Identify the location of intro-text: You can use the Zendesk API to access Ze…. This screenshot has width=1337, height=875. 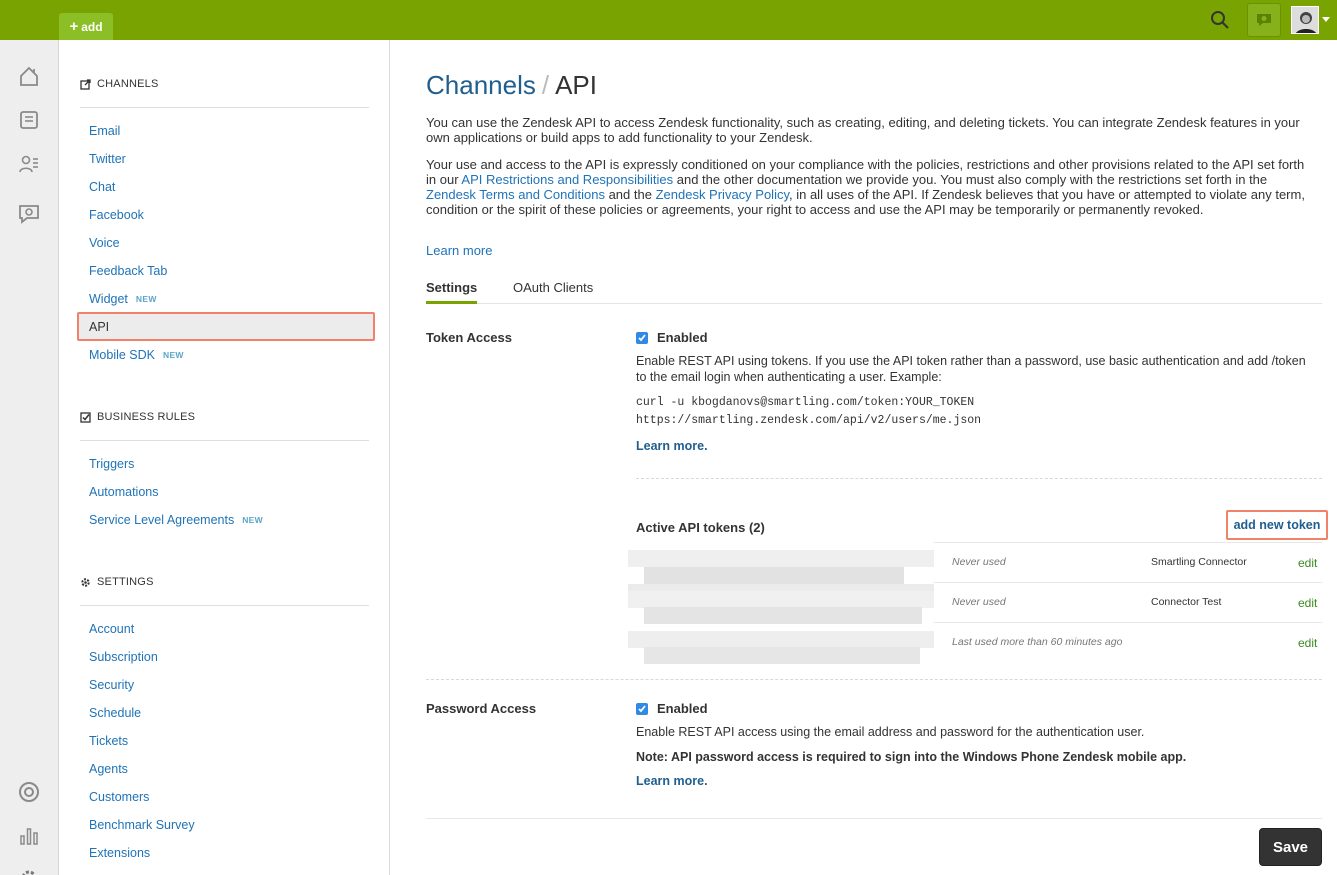
(863, 130).